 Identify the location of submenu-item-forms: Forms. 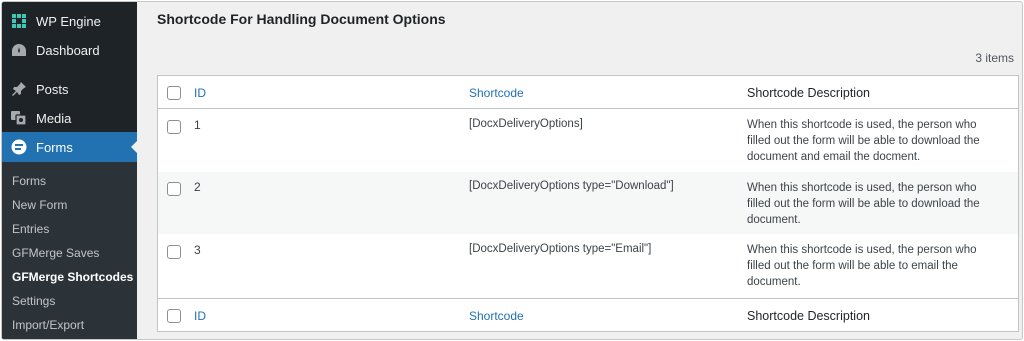
(29, 181).